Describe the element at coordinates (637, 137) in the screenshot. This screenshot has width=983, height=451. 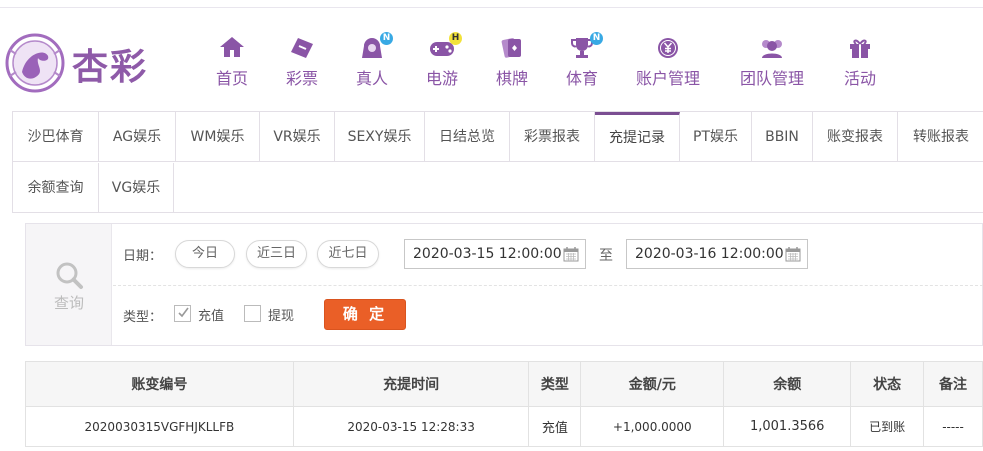
I see `tab-deposit-withdraw-records: 充提记录` at that location.